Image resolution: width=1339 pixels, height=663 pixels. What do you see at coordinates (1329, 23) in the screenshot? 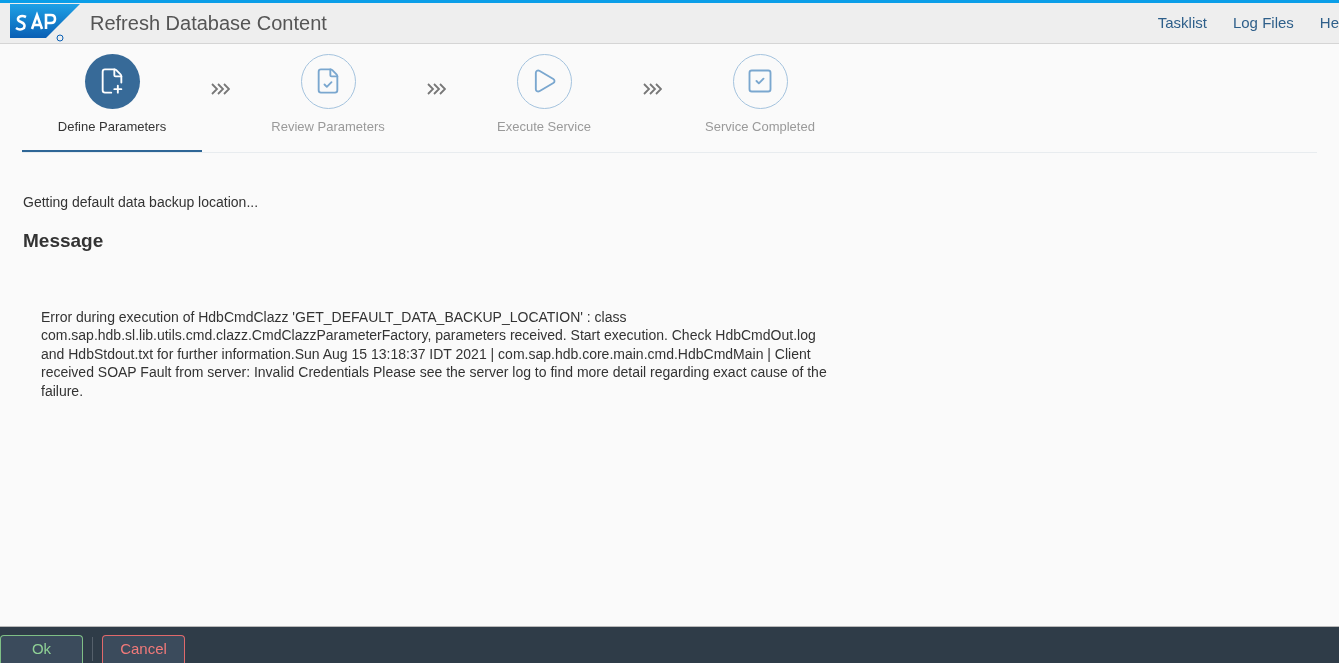
I see `header-link: He` at bounding box center [1329, 23].